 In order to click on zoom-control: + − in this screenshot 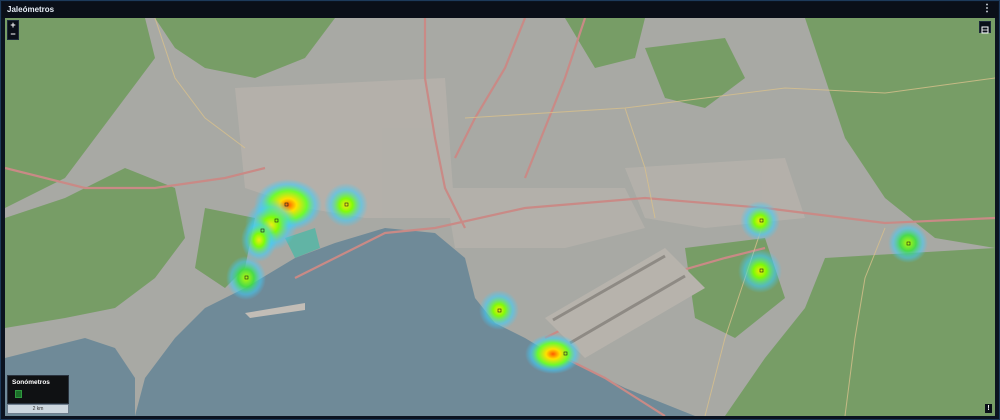, I will do `click(13, 30)`.